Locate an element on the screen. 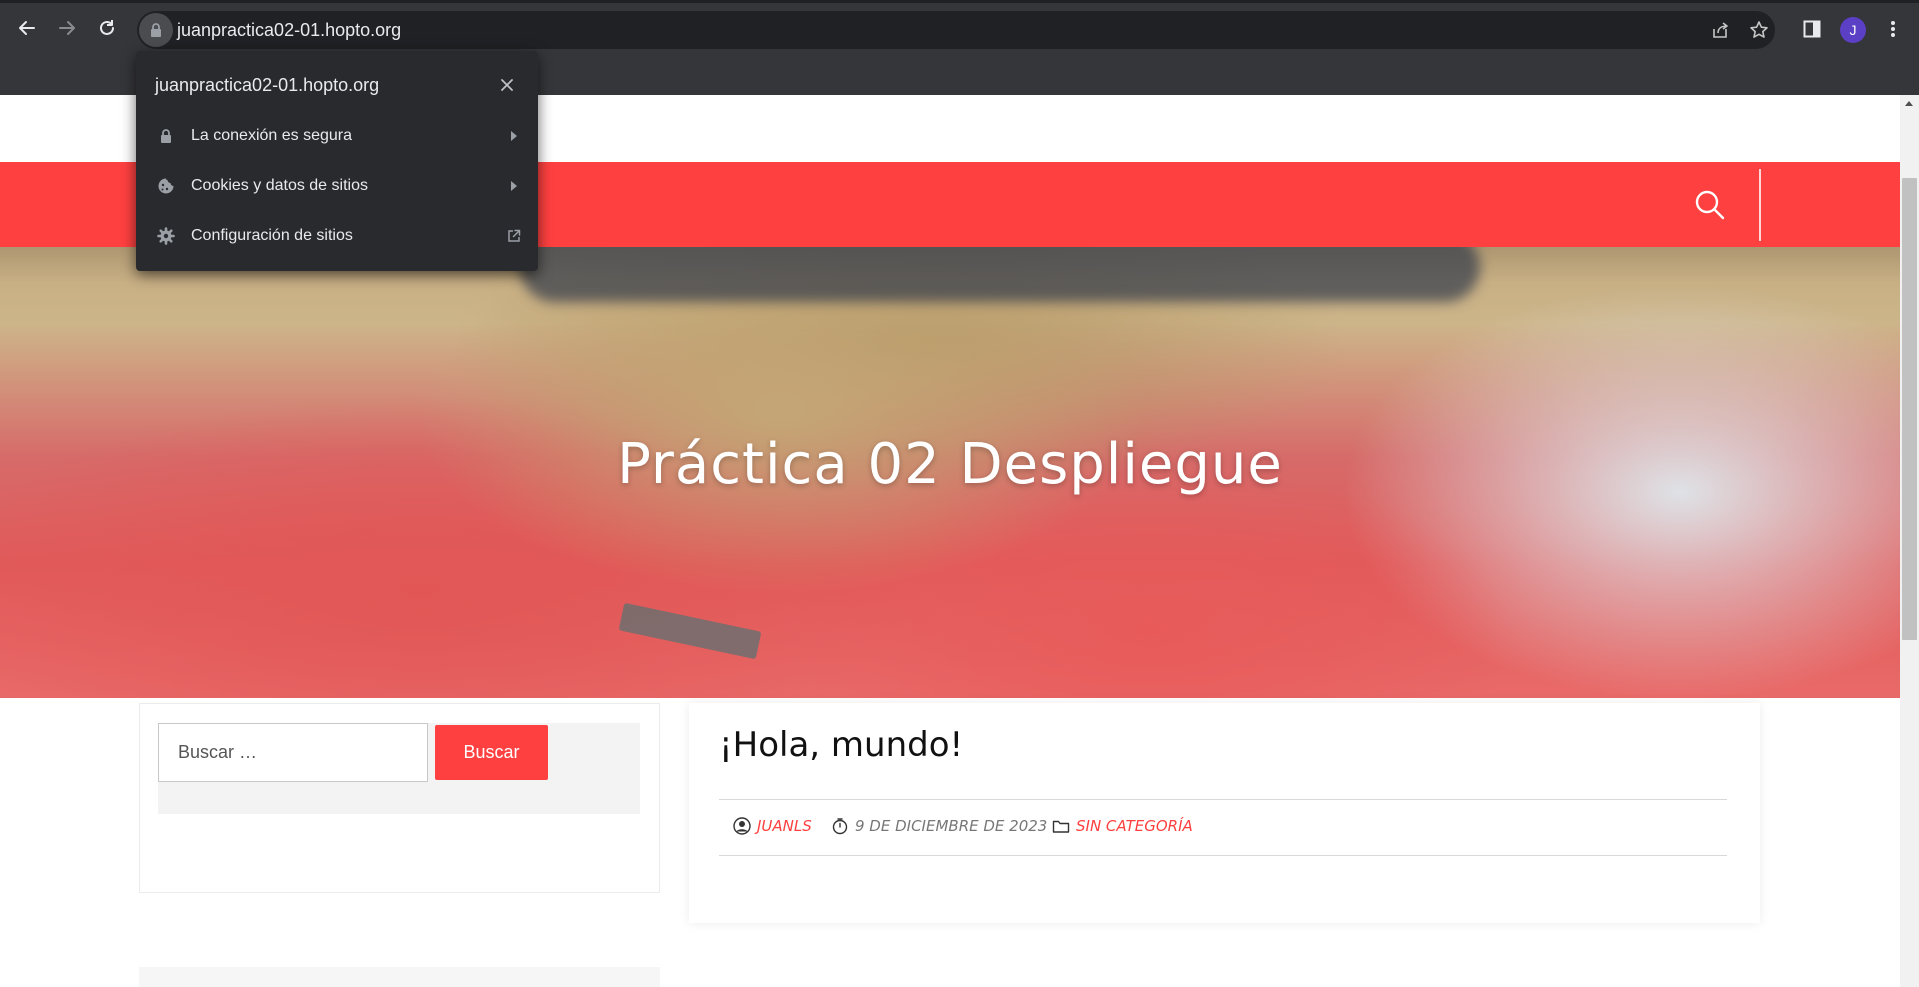 The height and width of the screenshot is (987, 1919). site-title: Práctica 02 Despliegue is located at coordinates (950, 464).